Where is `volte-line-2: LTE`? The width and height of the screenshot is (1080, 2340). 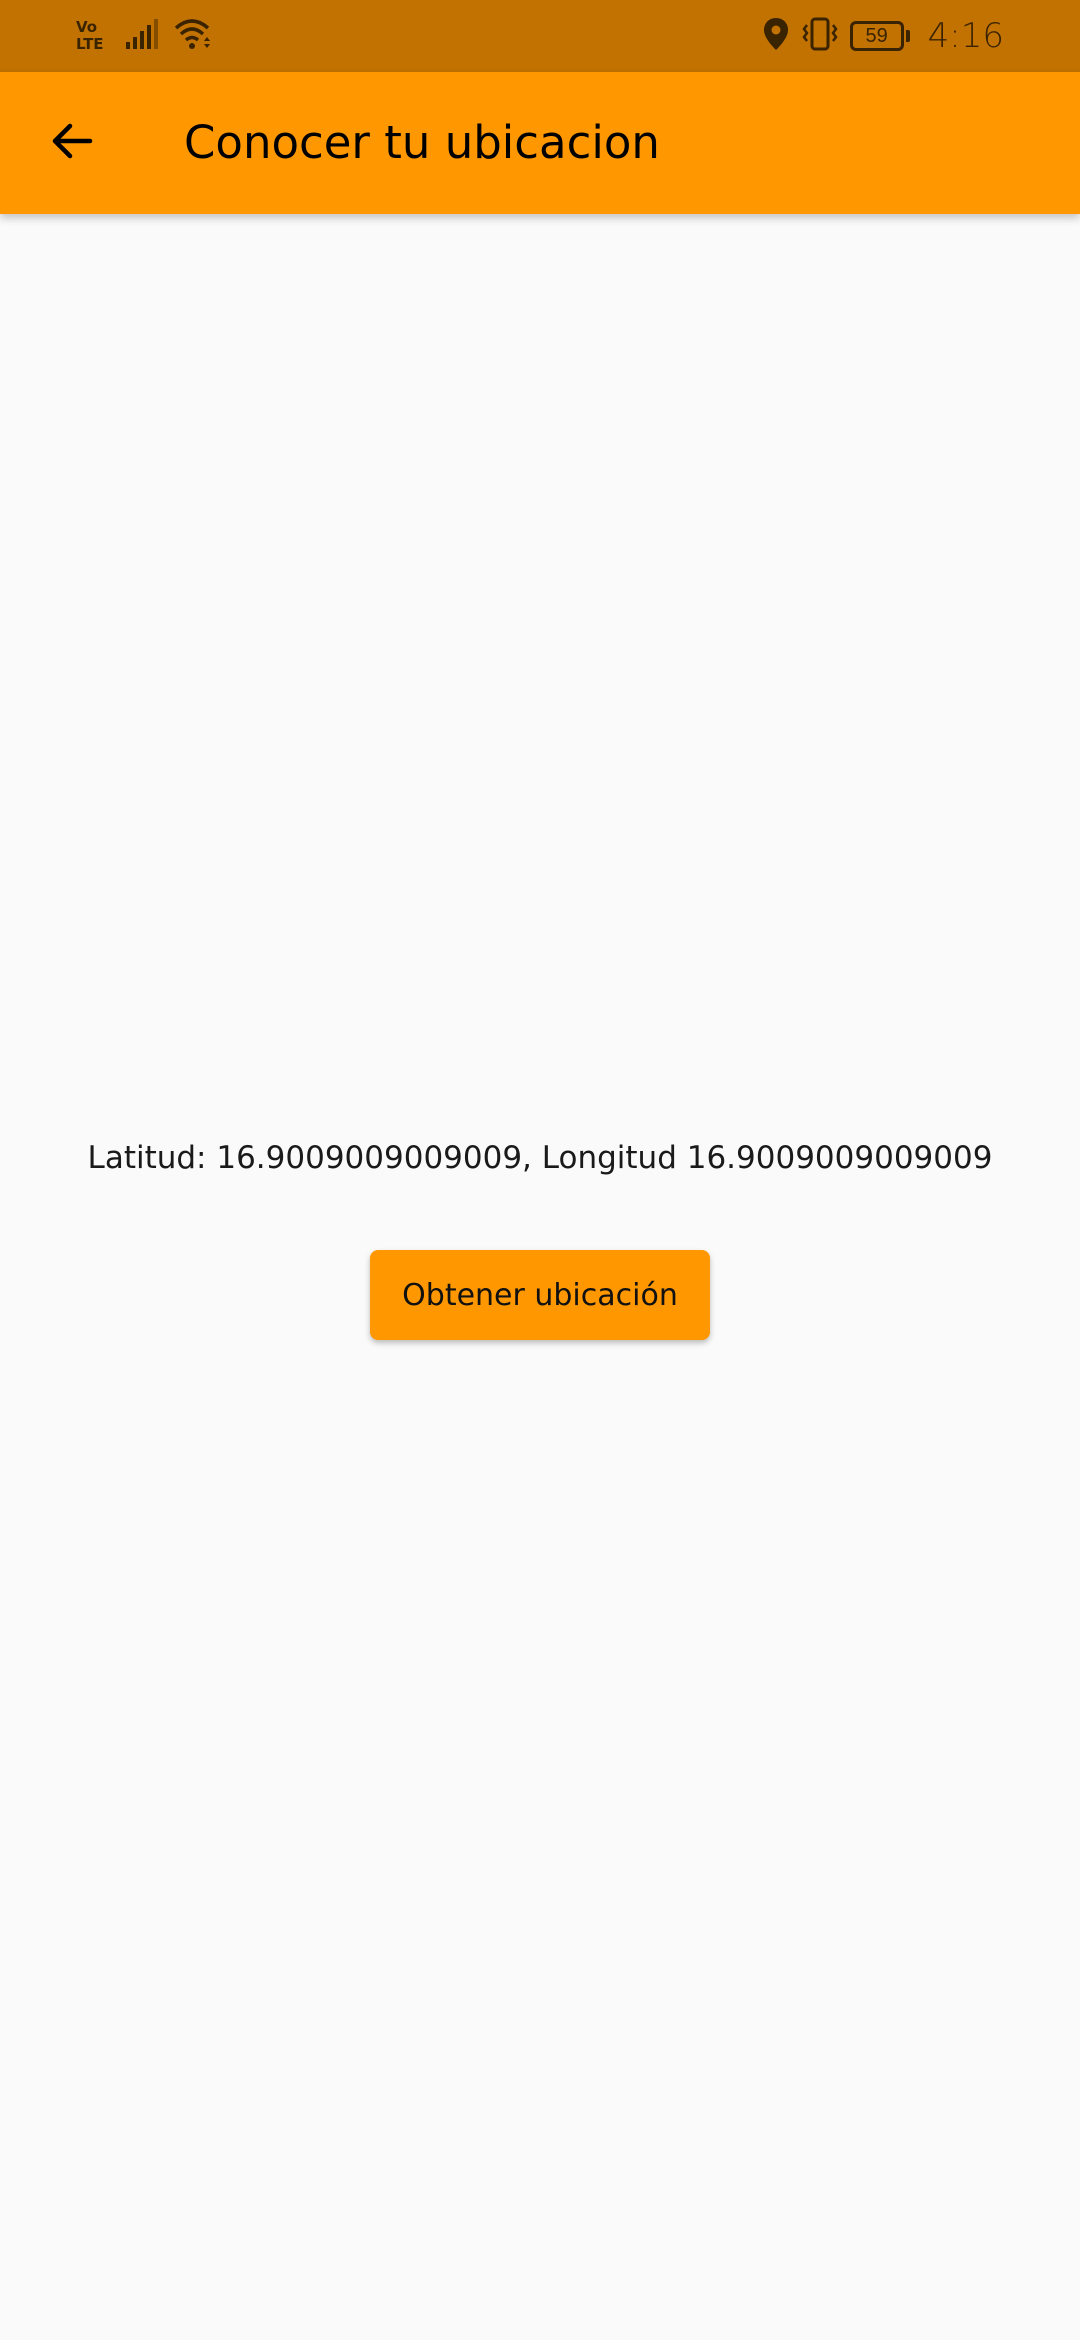
volte-line-2: LTE is located at coordinates (90, 44).